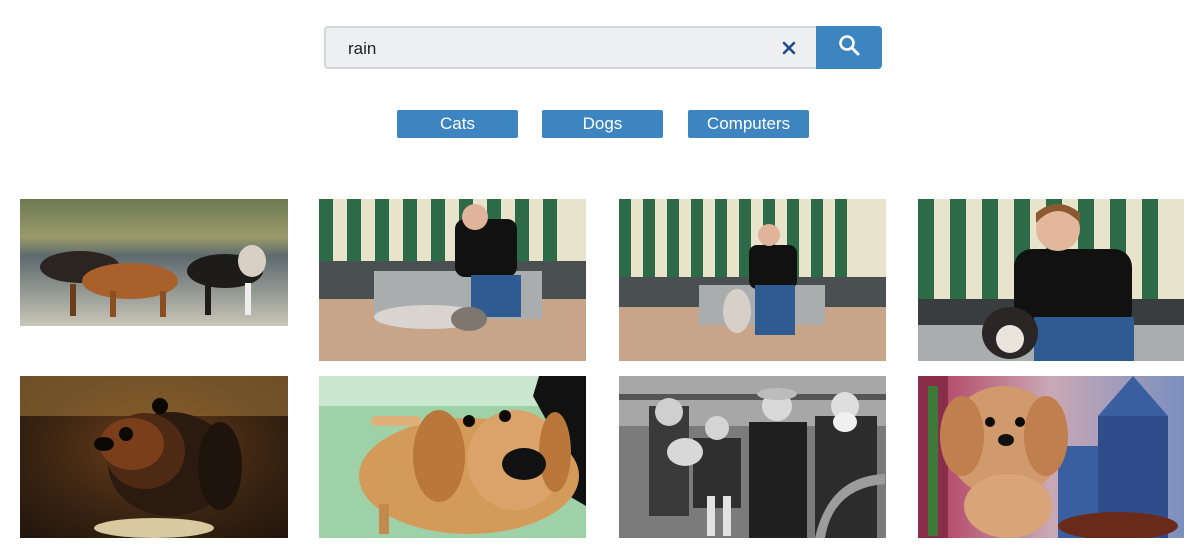 This screenshot has height=550, width=1200. I want to click on search-bar, so click(603, 47).